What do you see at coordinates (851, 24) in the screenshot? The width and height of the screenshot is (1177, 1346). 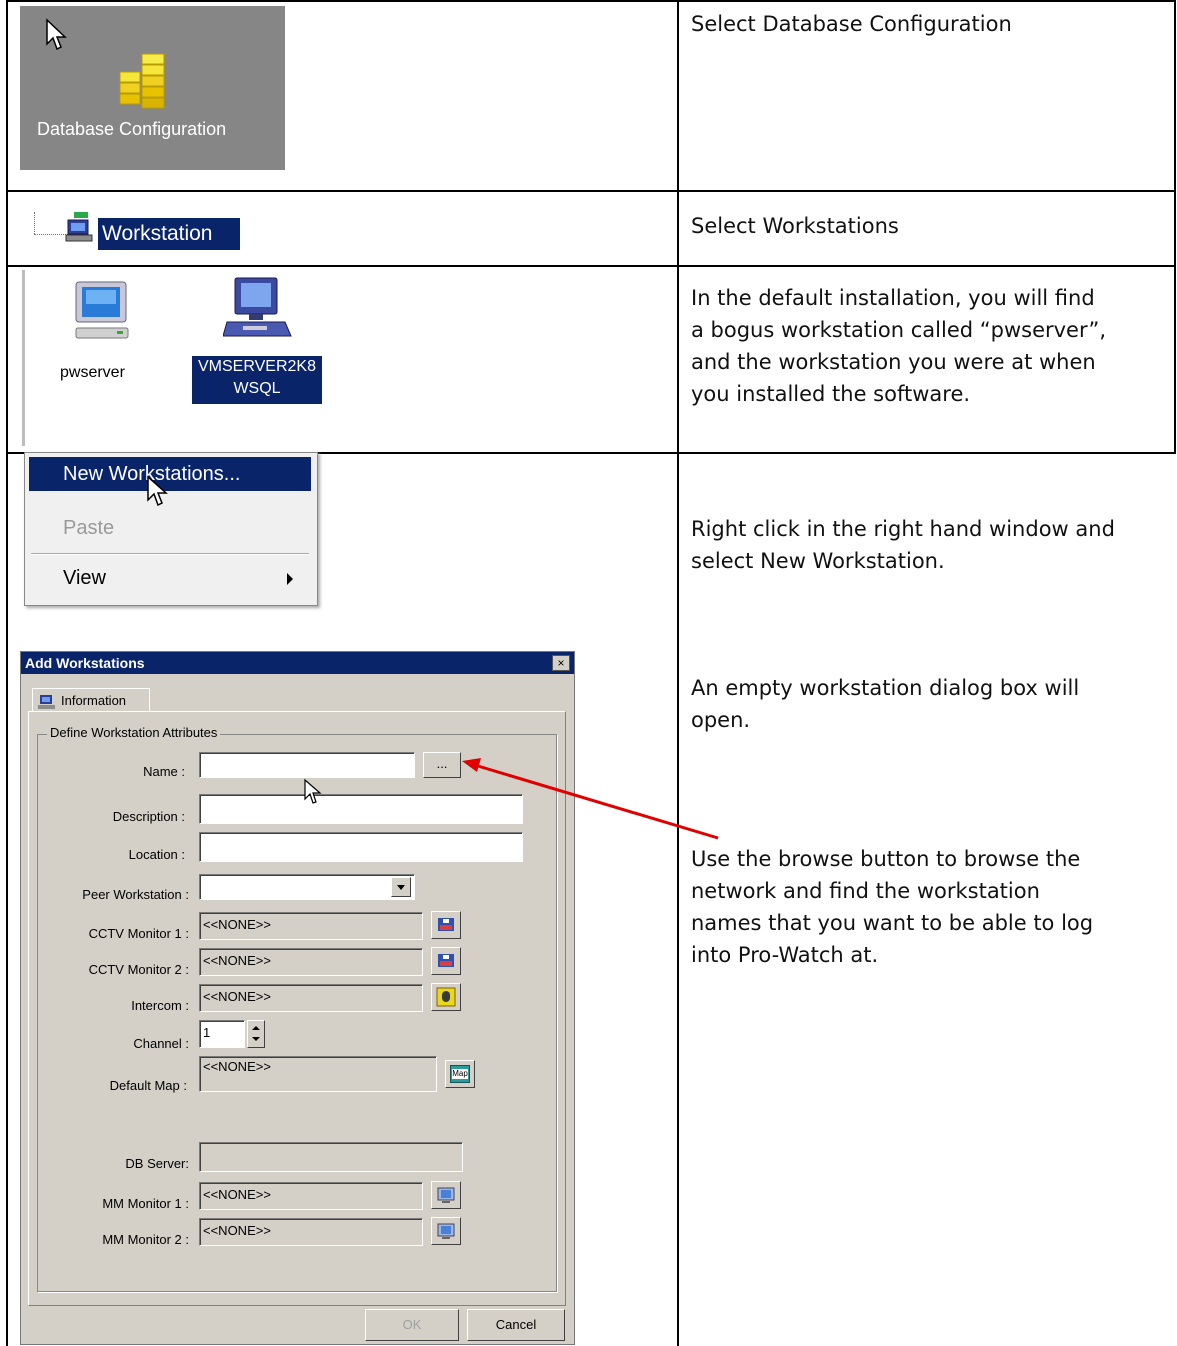 I see `instruction-select-db-config: Select Database Configuration` at bounding box center [851, 24].